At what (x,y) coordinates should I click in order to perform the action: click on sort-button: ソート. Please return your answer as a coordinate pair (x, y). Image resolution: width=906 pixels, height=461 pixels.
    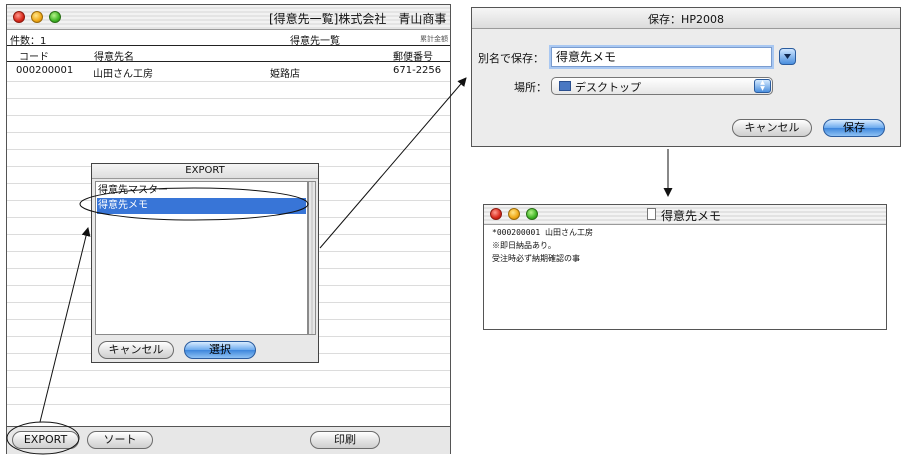
    Looking at the image, I should click on (120, 440).